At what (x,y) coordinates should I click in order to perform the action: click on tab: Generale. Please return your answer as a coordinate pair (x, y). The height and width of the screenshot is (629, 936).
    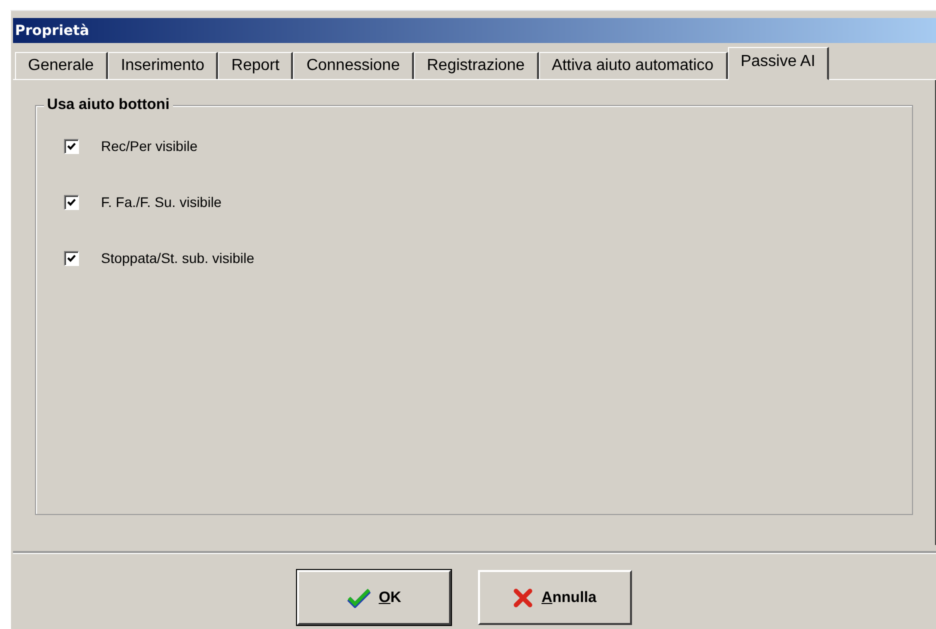
    Looking at the image, I should click on (61, 65).